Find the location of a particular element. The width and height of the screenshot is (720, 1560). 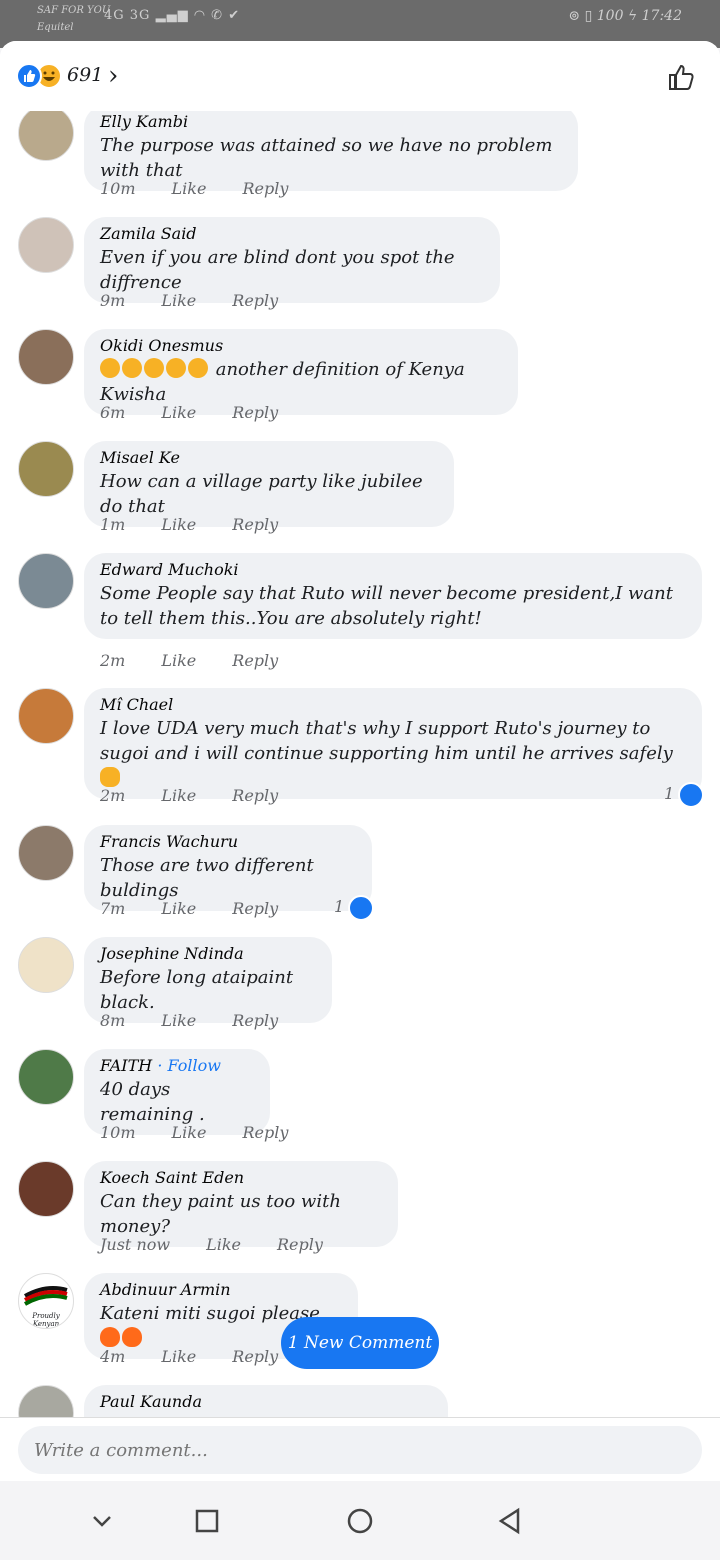

comment-time: 8m is located at coordinates (113, 1020).